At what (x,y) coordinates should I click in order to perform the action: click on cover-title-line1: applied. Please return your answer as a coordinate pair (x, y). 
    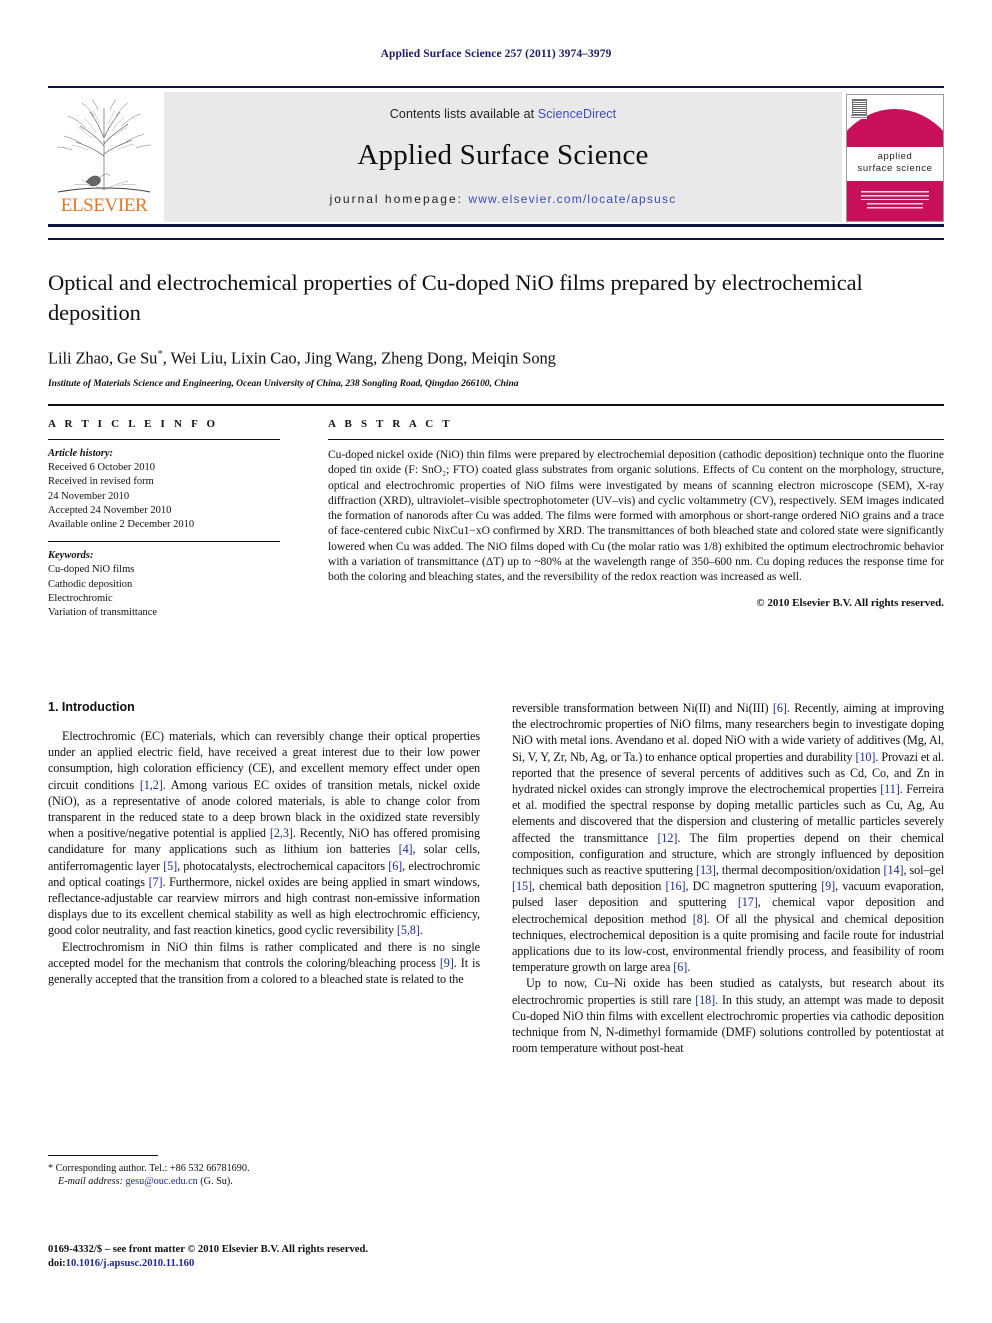
    Looking at the image, I should click on (895, 156).